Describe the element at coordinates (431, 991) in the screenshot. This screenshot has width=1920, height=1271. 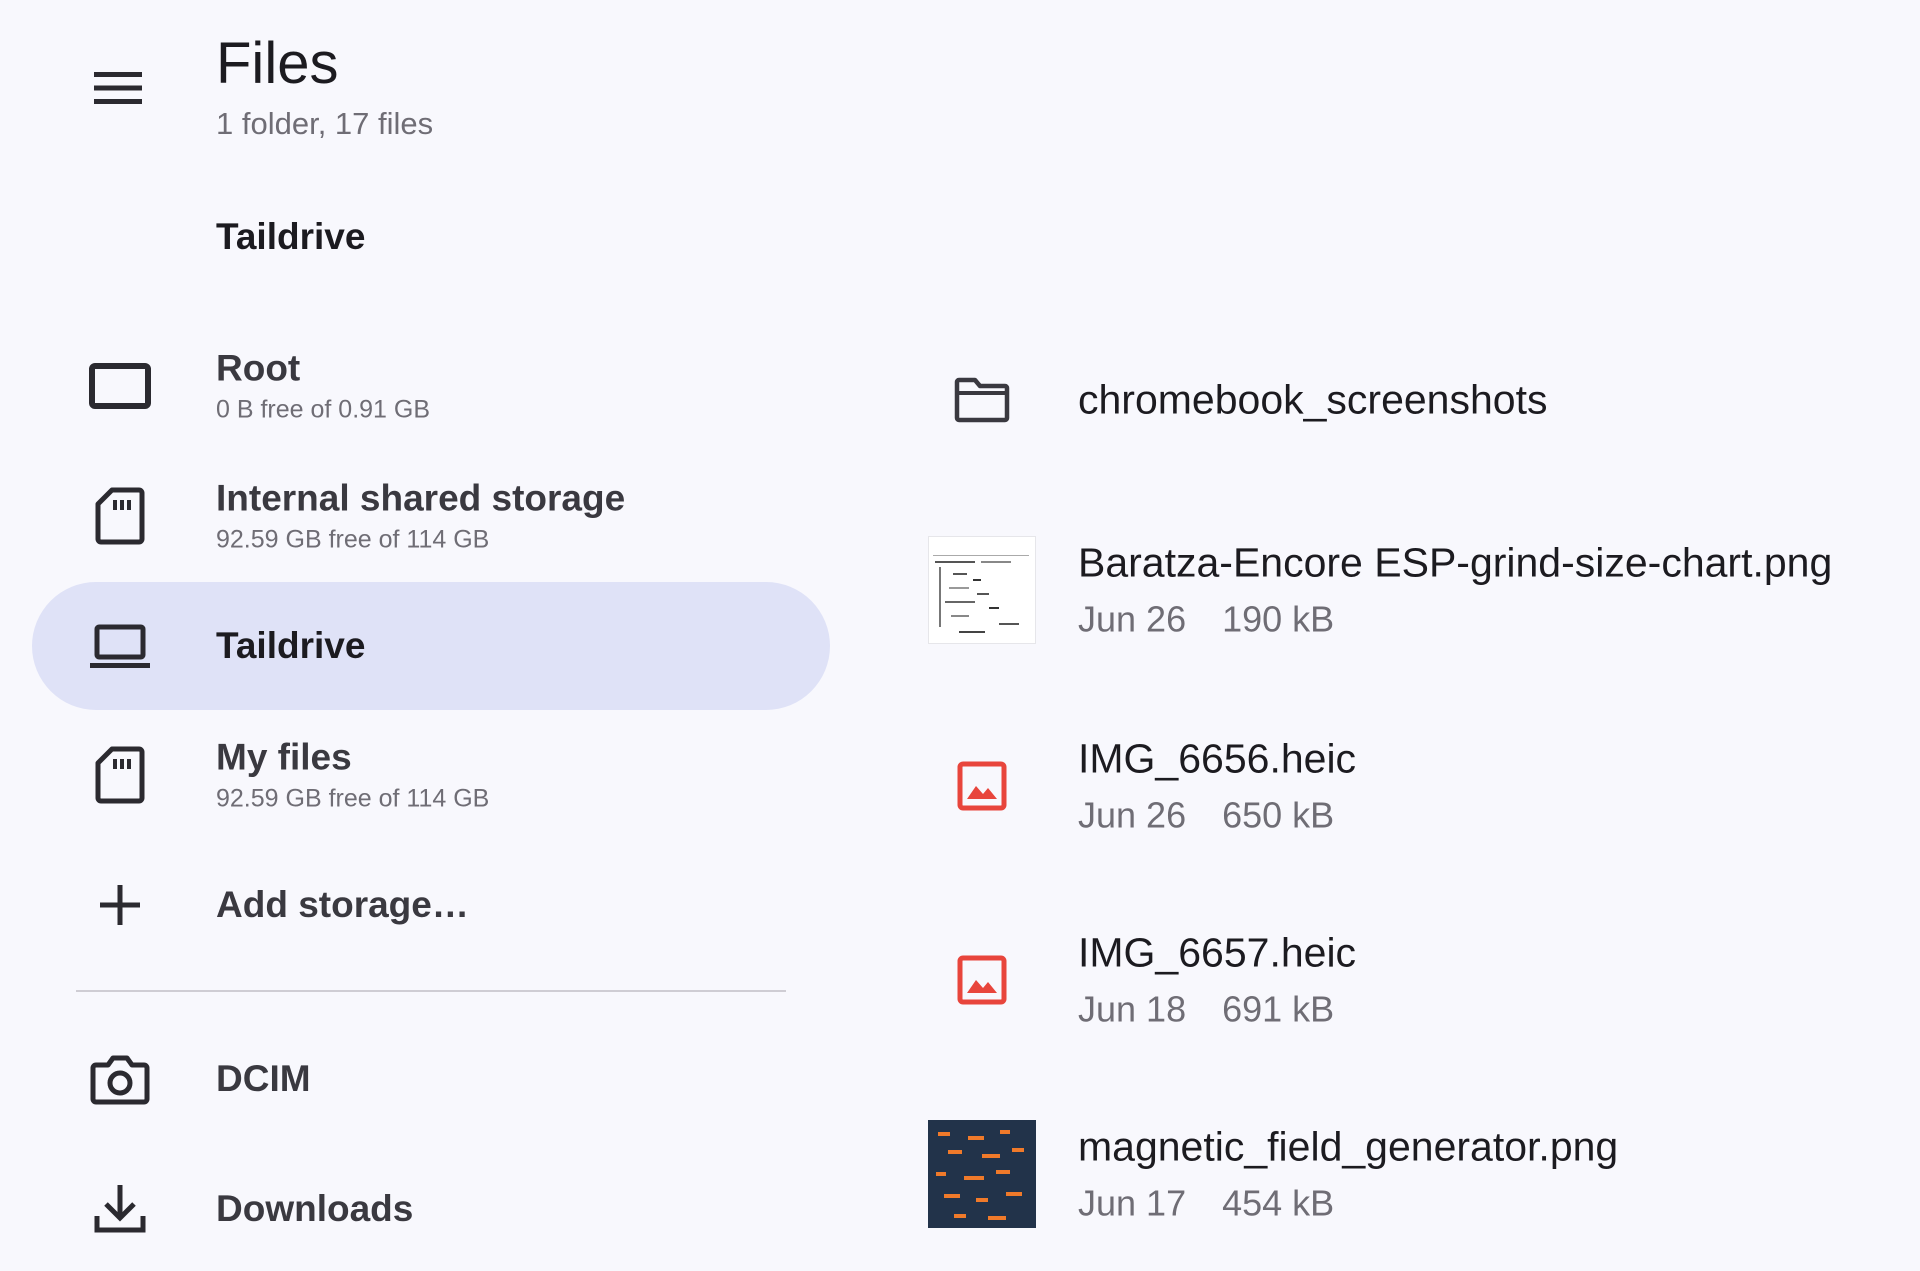
I see `sidebar-divider` at that location.